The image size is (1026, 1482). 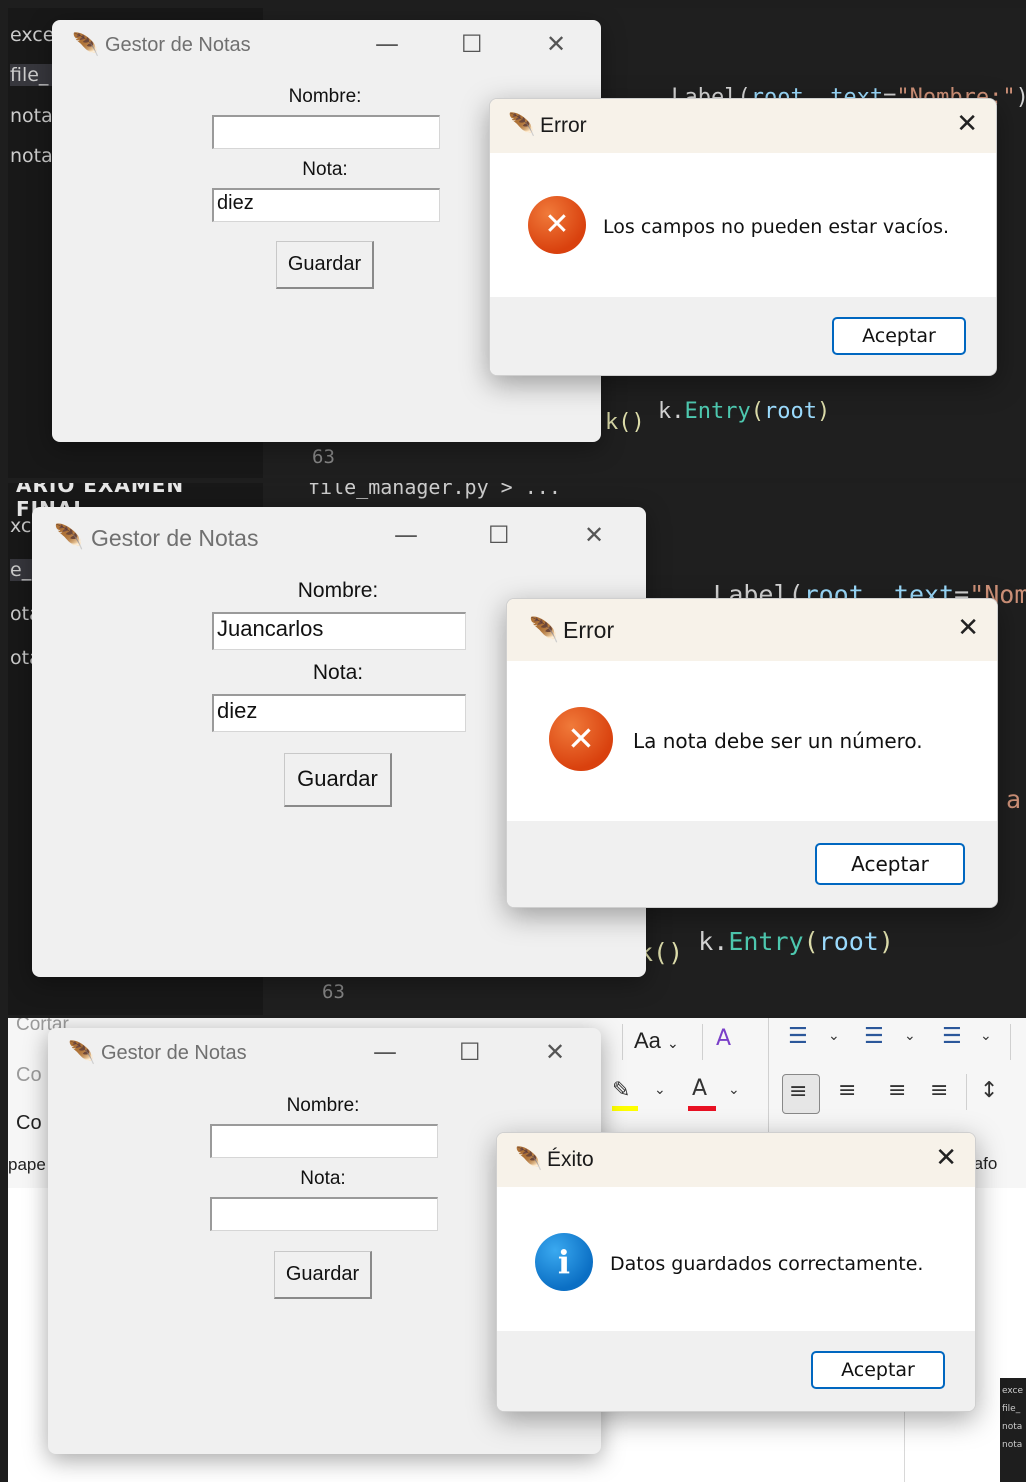 What do you see at coordinates (723, 1038) in the screenshot?
I see `clear-format-icon: A` at bounding box center [723, 1038].